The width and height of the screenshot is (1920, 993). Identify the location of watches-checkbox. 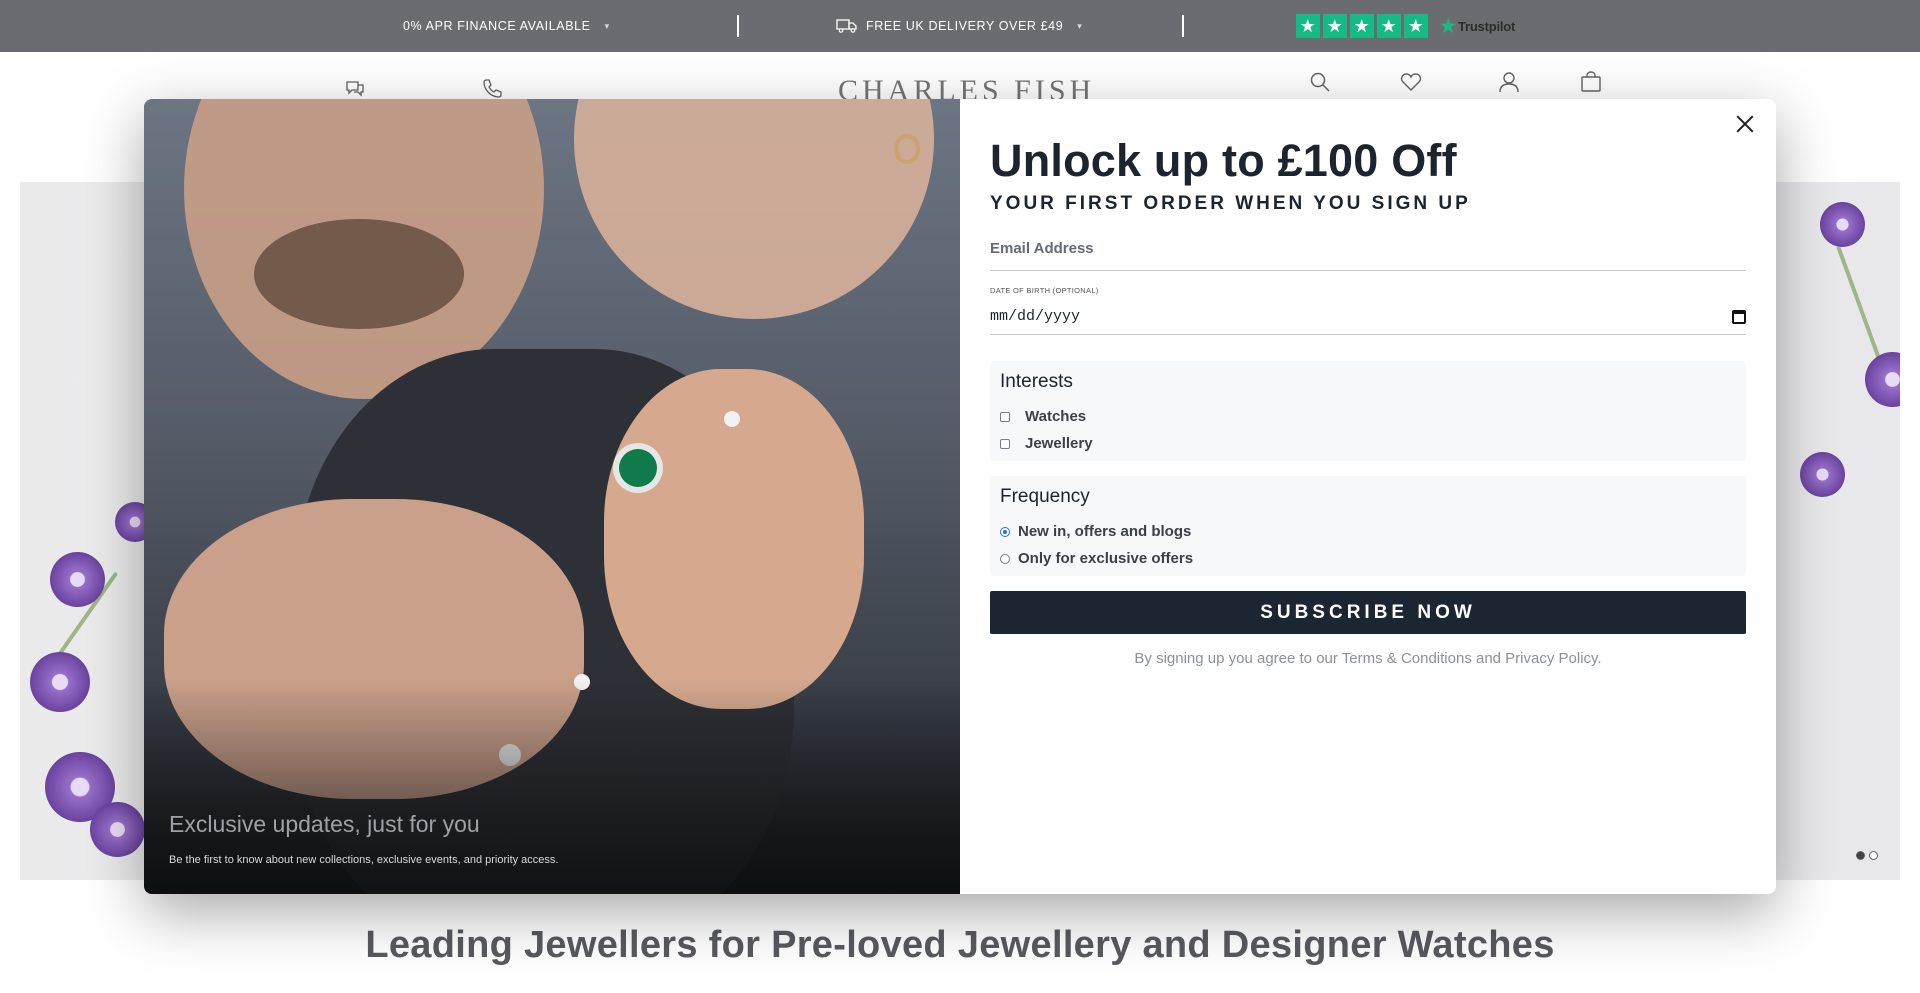
(1005, 416).